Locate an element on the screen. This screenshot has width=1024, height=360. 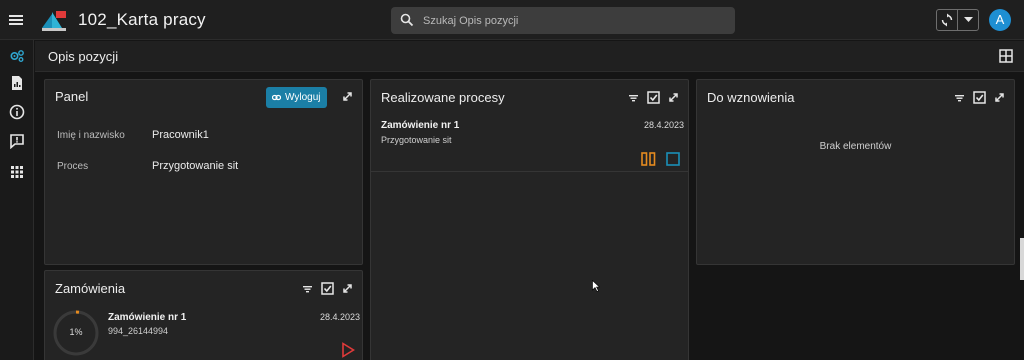
field-value-name: Pracownik1 is located at coordinates (180, 135).